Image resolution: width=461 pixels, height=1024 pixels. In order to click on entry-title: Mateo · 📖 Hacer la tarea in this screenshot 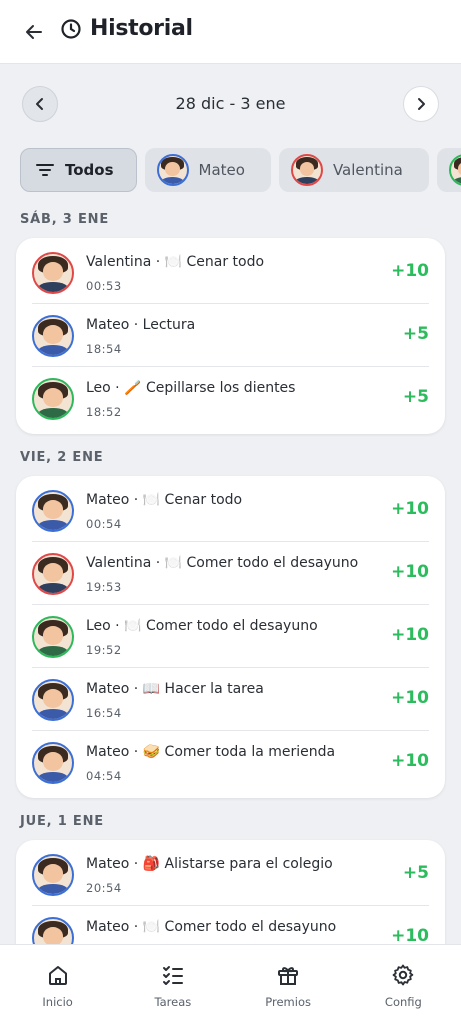, I will do `click(175, 689)`.